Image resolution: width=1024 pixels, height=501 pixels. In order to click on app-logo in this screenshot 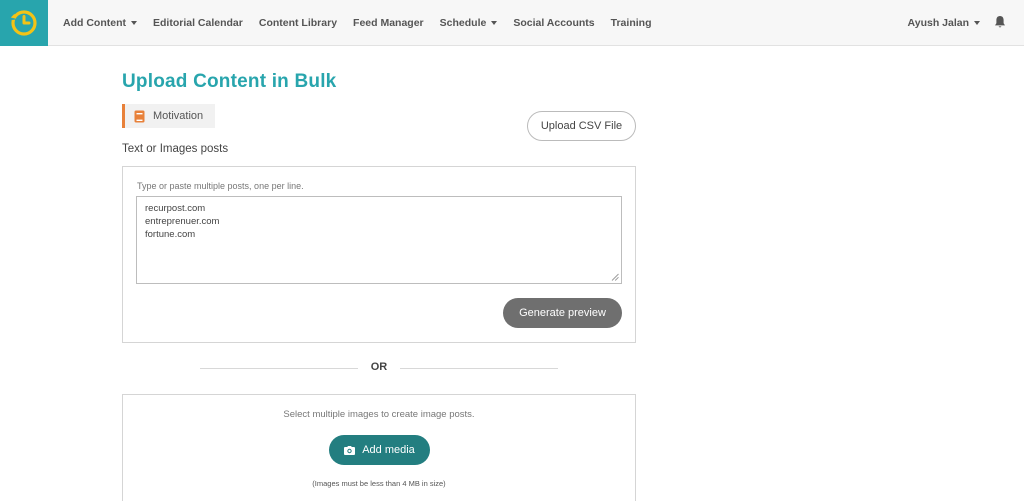, I will do `click(24, 23)`.